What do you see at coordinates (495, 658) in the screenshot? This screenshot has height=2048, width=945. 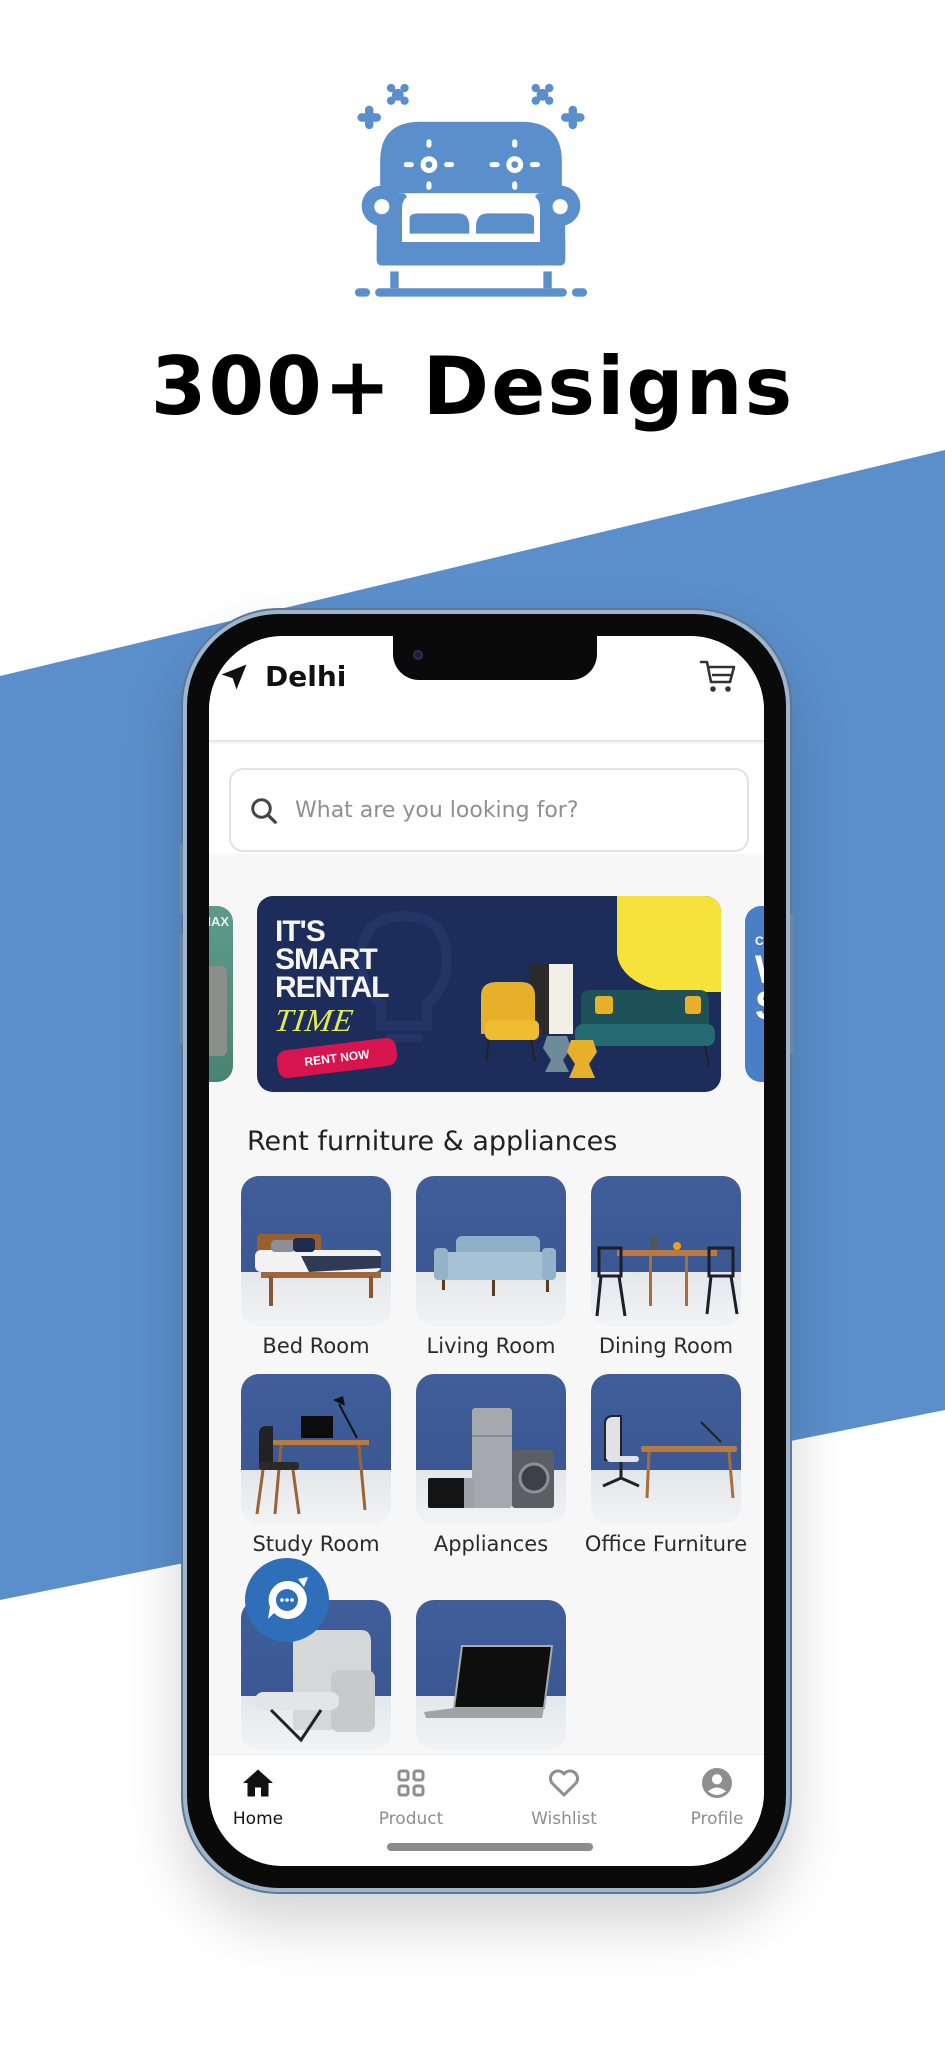 I see `phone-notch` at bounding box center [495, 658].